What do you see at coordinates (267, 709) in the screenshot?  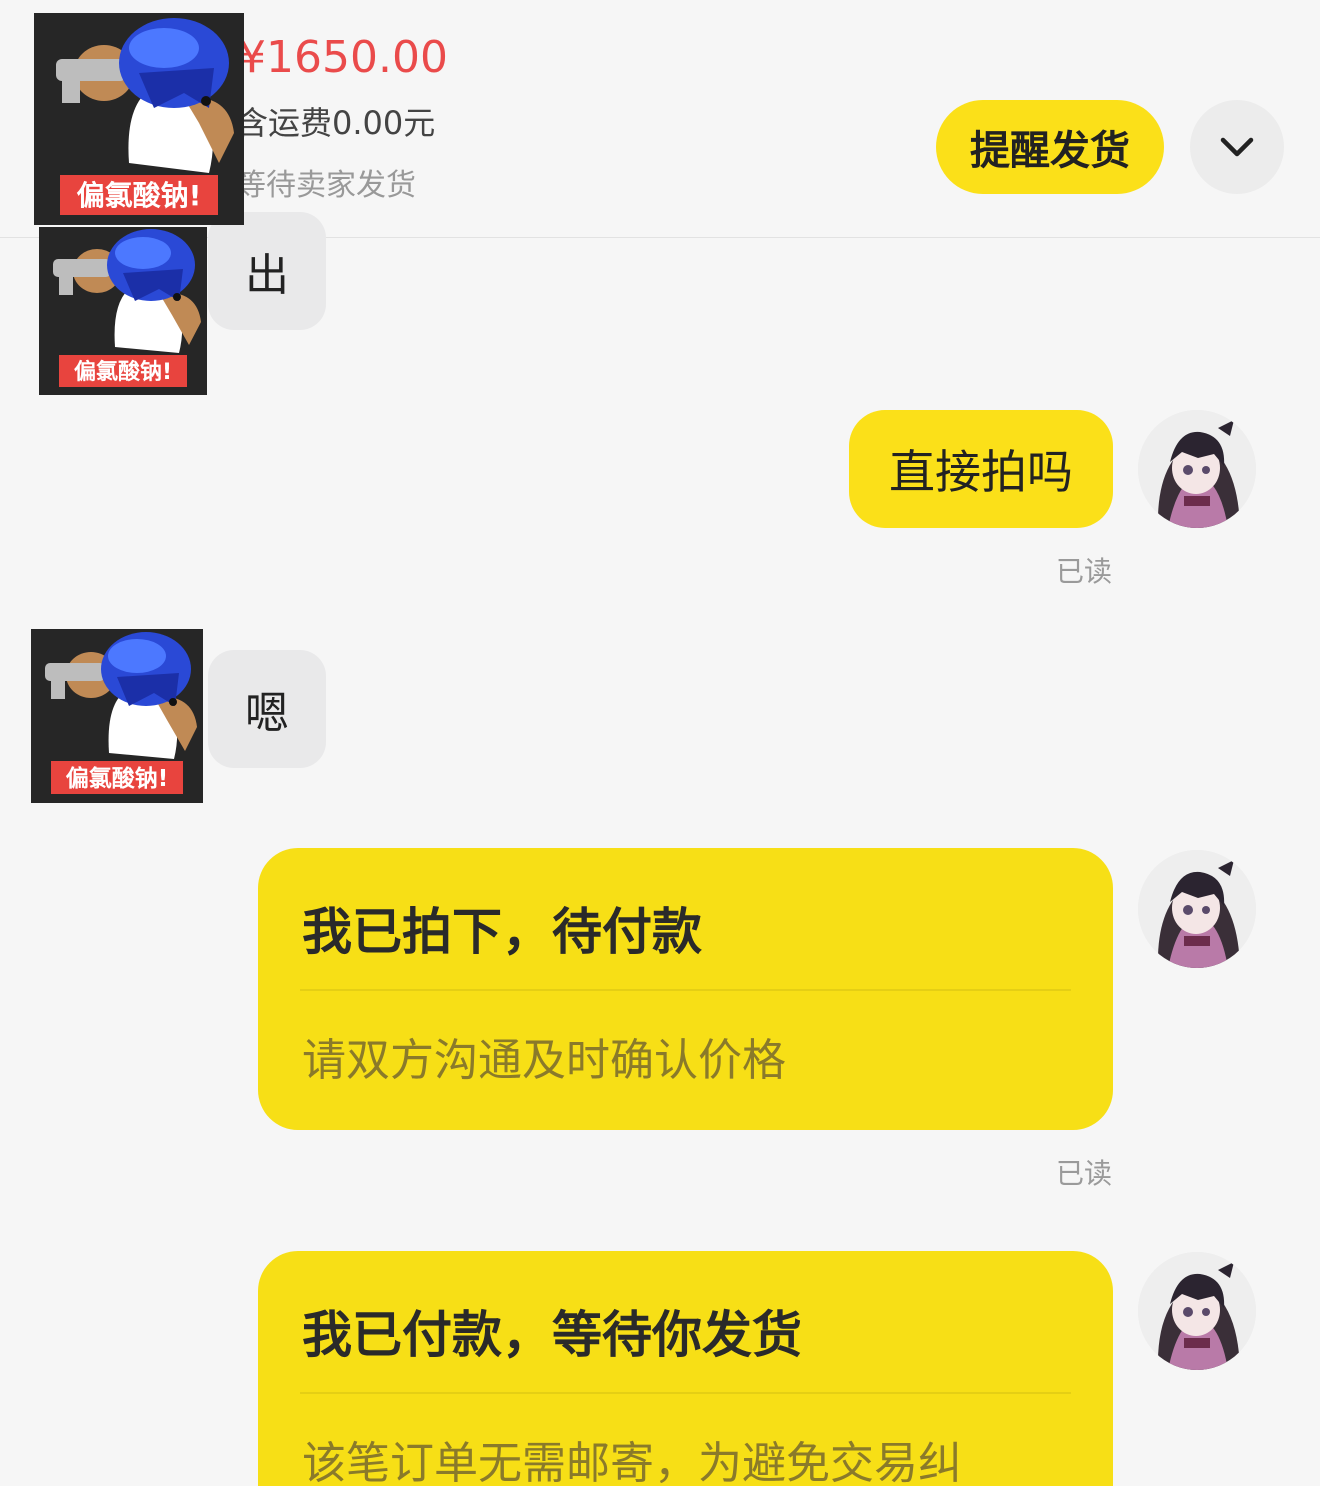 I see `incoming-message: 嗯` at bounding box center [267, 709].